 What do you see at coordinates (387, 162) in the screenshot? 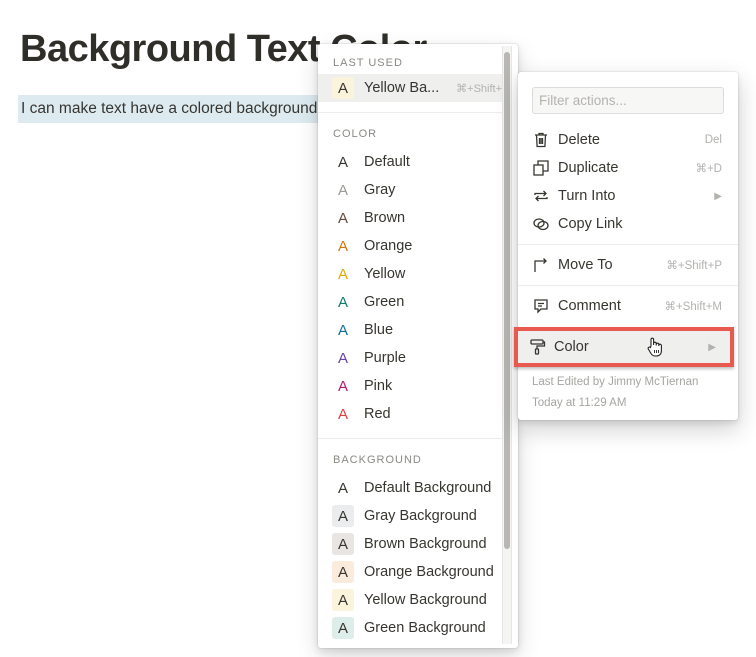
I see `item-label: Default` at bounding box center [387, 162].